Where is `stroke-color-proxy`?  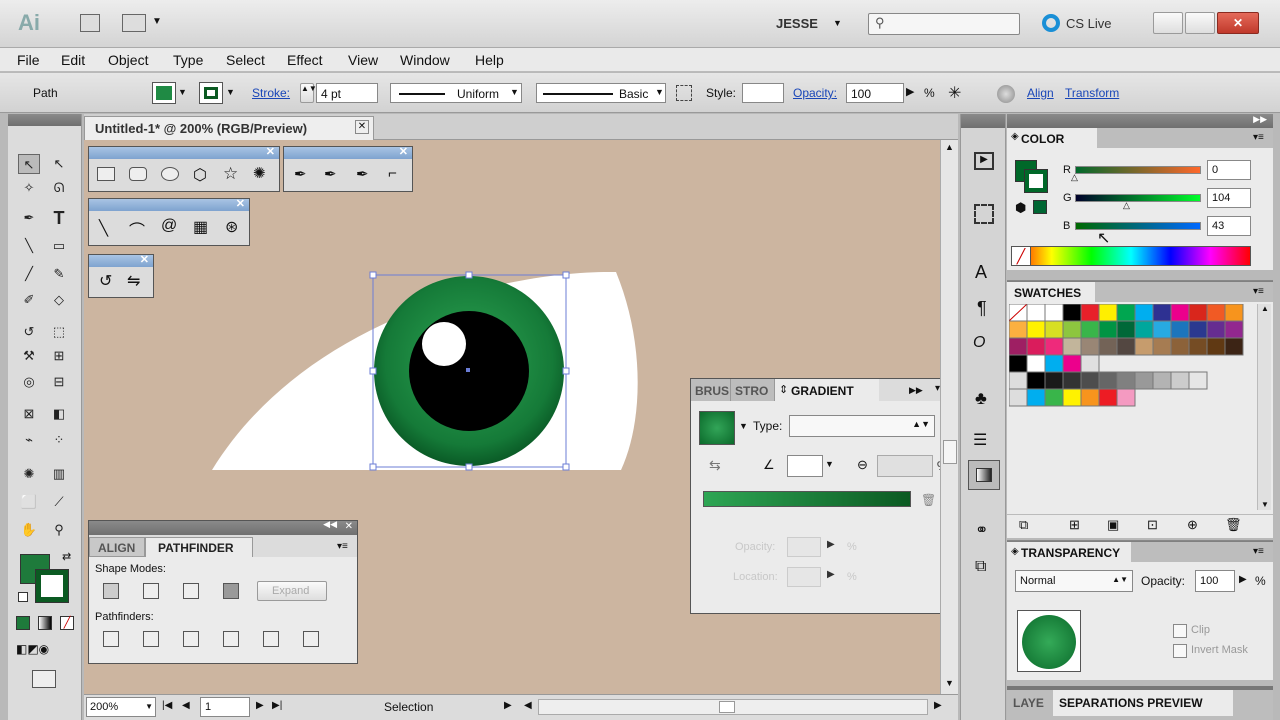
stroke-color-proxy is located at coordinates (1036, 181).